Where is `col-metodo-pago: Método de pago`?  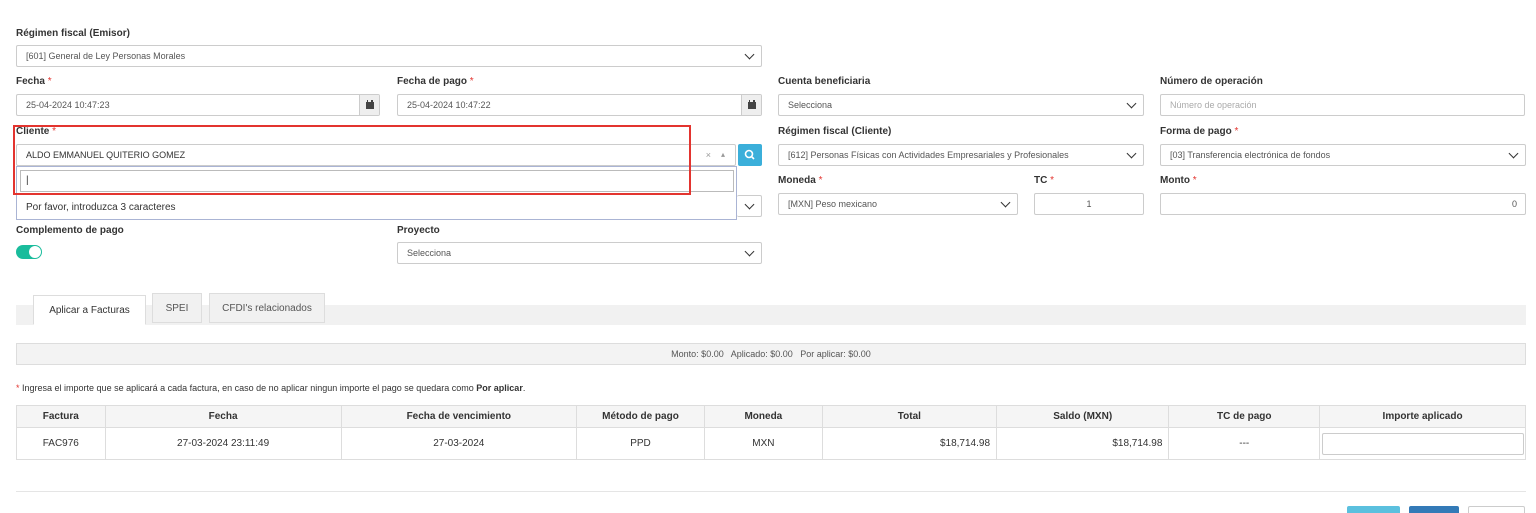 col-metodo-pago: Método de pago is located at coordinates (640, 416).